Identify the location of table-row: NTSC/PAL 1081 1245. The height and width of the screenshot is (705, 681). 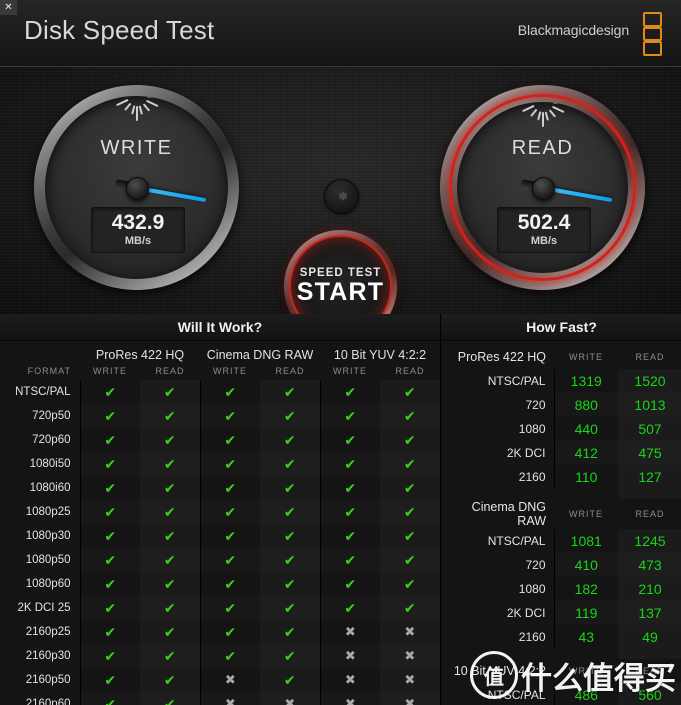
(561, 541).